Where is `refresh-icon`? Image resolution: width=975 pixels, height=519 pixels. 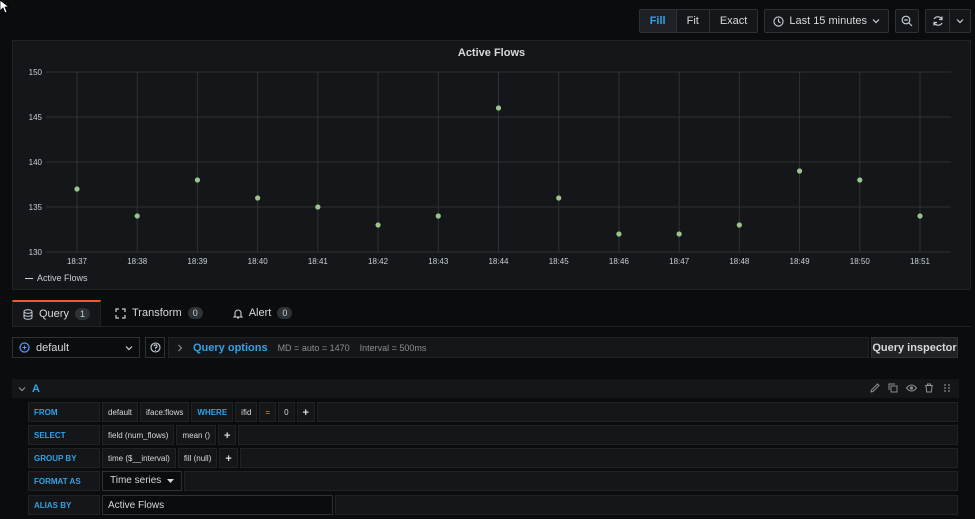 refresh-icon is located at coordinates (937, 21).